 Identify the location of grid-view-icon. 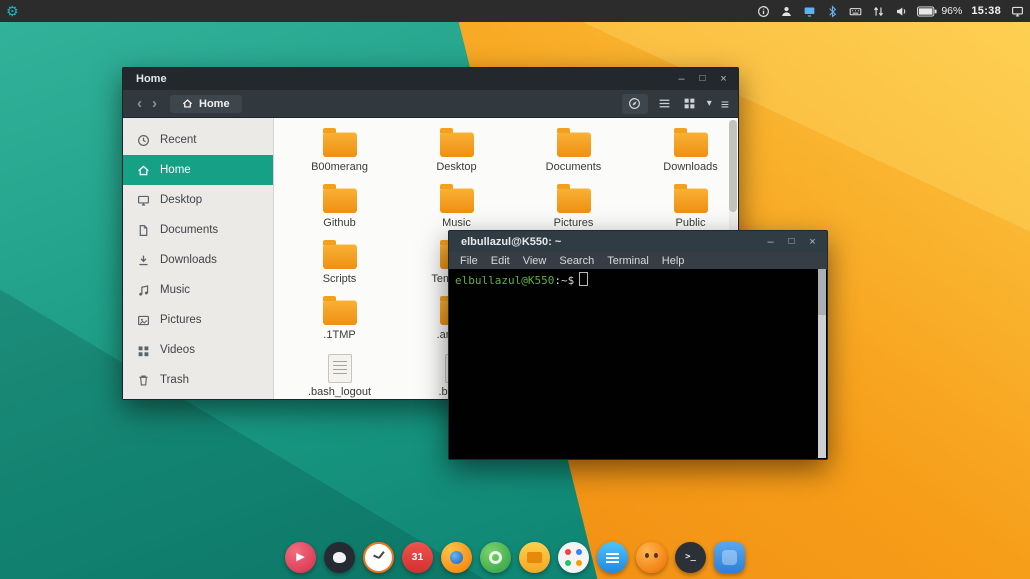
(690, 104).